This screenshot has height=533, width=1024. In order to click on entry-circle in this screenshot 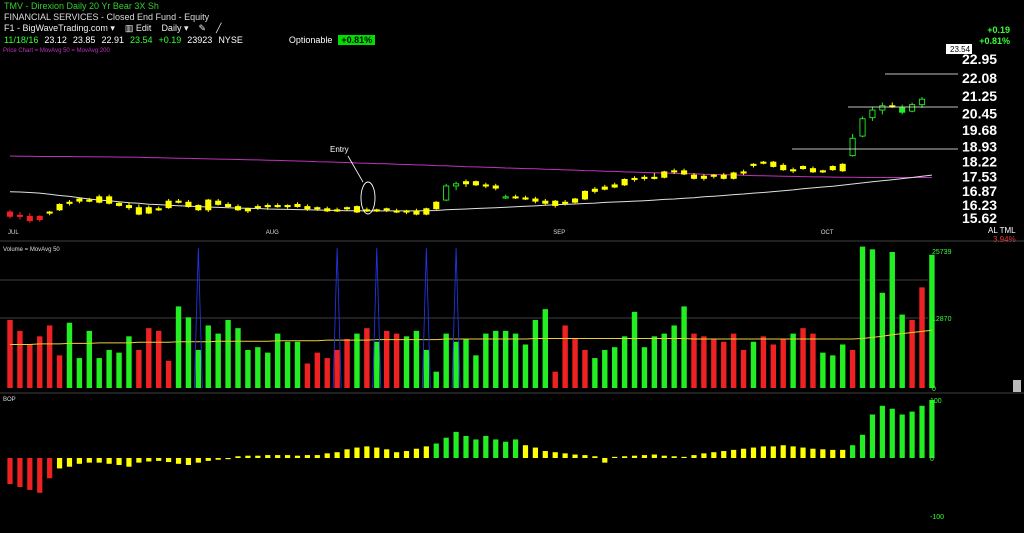, I will do `click(368, 198)`.